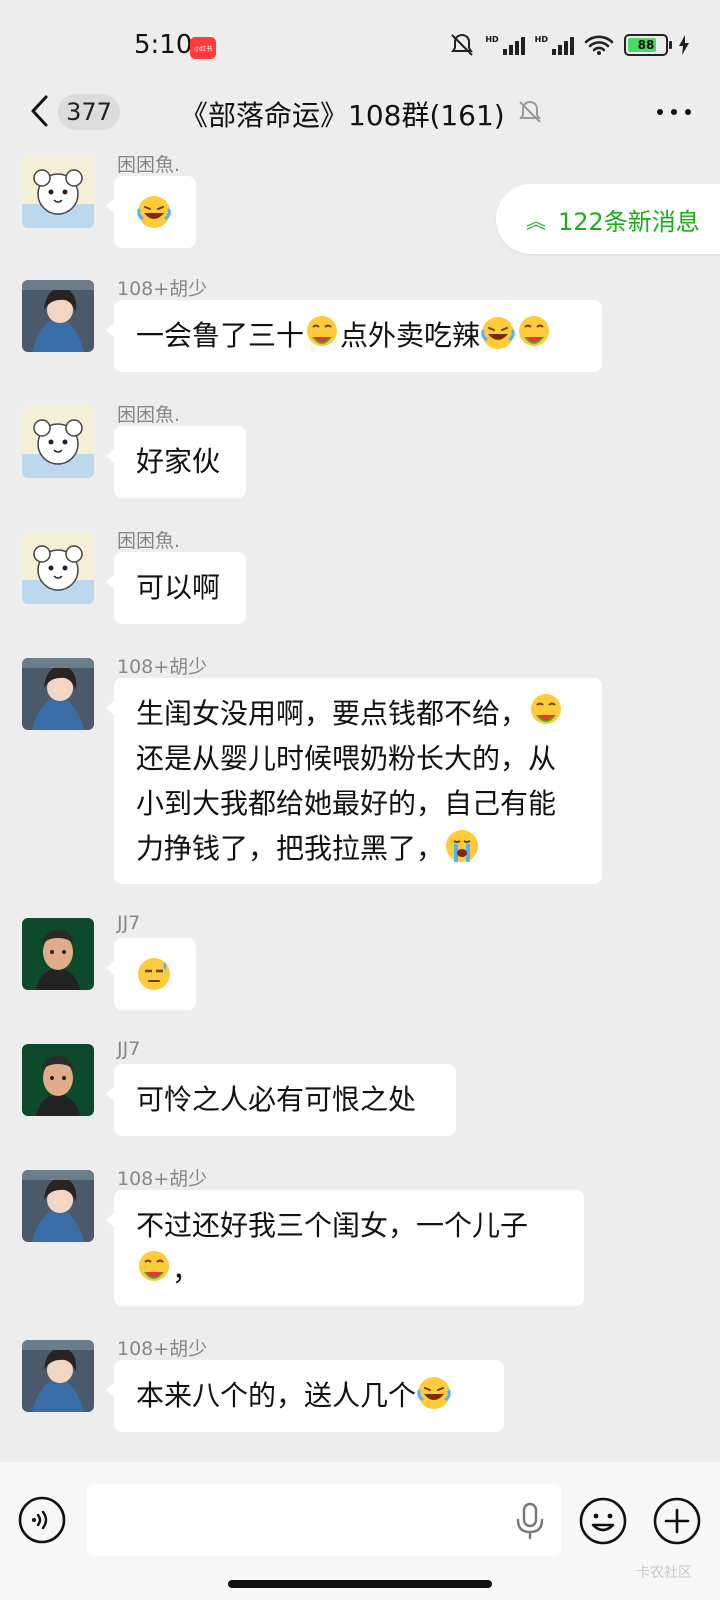 The image size is (720, 1600). What do you see at coordinates (220, 335) in the screenshot?
I see `message-text: 一会鲁了三十` at bounding box center [220, 335].